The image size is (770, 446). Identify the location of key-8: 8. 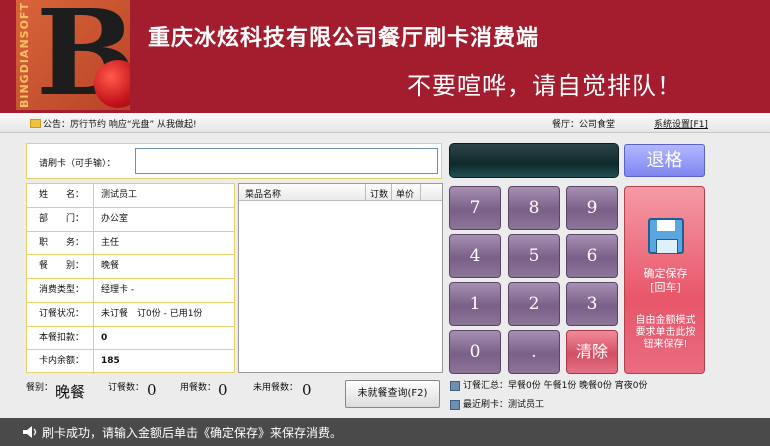
(534, 208).